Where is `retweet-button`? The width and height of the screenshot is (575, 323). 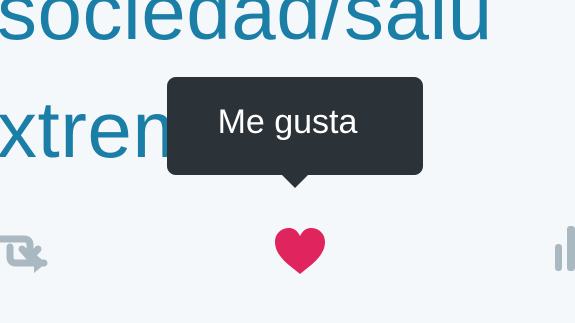
retweet-button is located at coordinates (29, 251).